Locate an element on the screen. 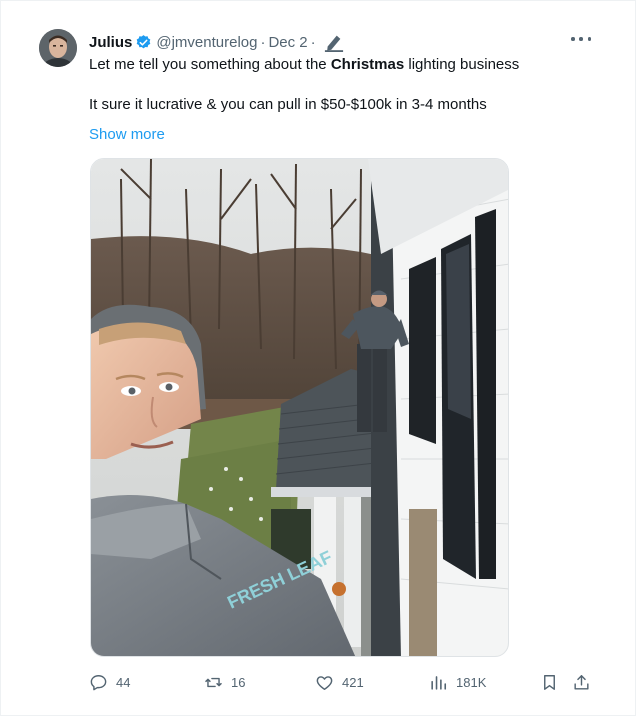 This screenshot has height=716, width=636. tweet-date: Dec 2 is located at coordinates (287, 42).